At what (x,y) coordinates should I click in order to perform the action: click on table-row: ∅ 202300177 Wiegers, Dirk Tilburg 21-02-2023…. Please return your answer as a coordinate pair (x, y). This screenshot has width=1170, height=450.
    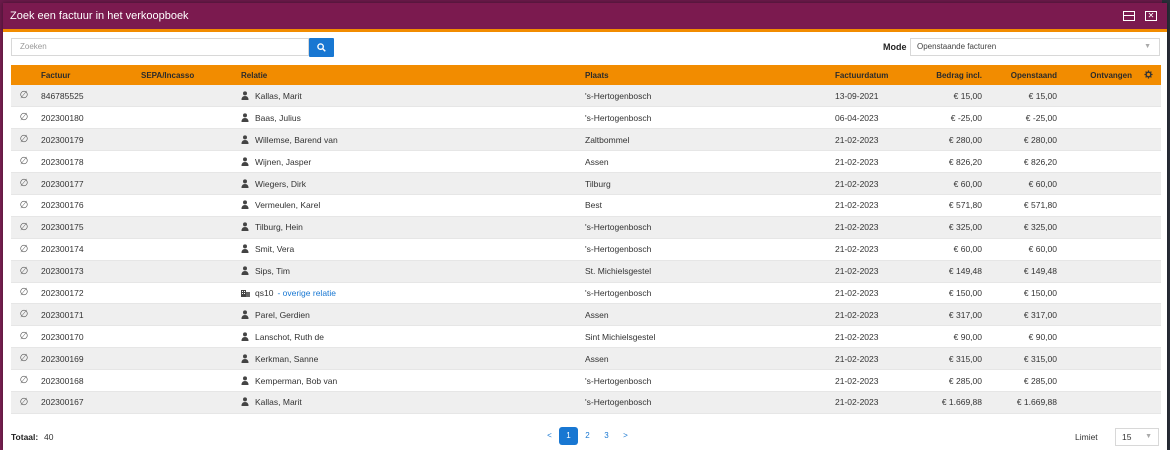
    Looking at the image, I should click on (586, 183).